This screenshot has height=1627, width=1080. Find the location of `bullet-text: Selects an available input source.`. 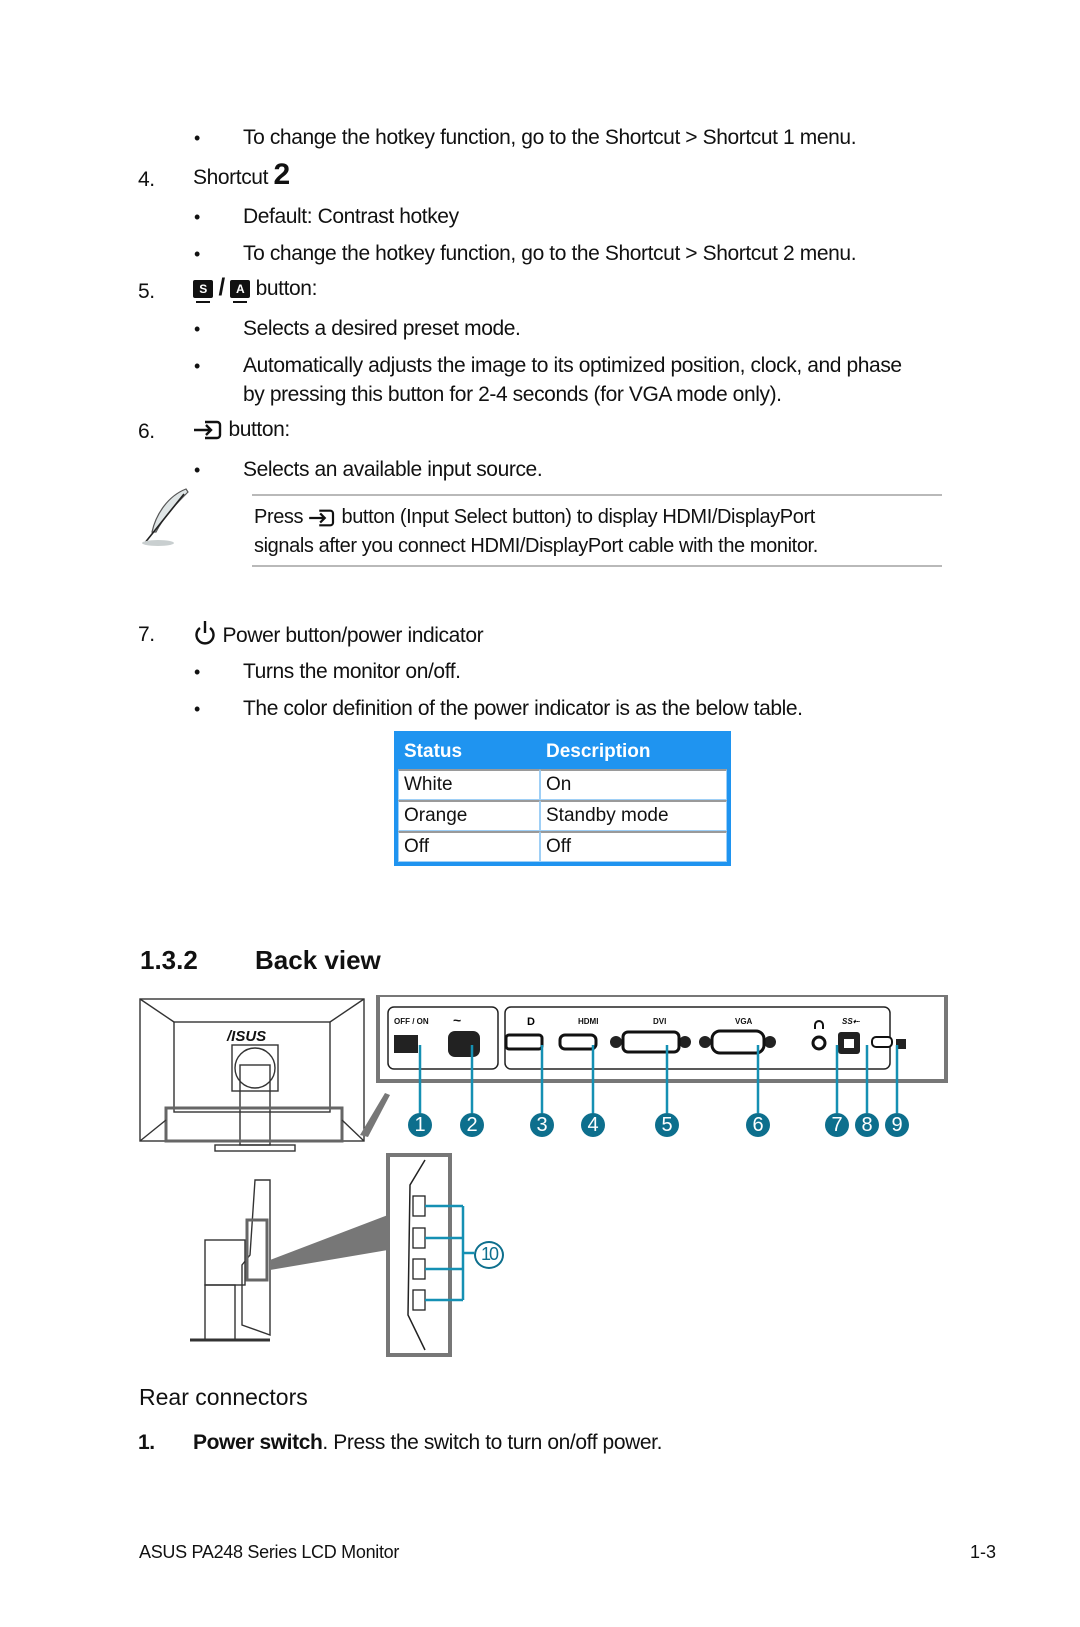

bullet-text: Selects an available input source. is located at coordinates (393, 469).